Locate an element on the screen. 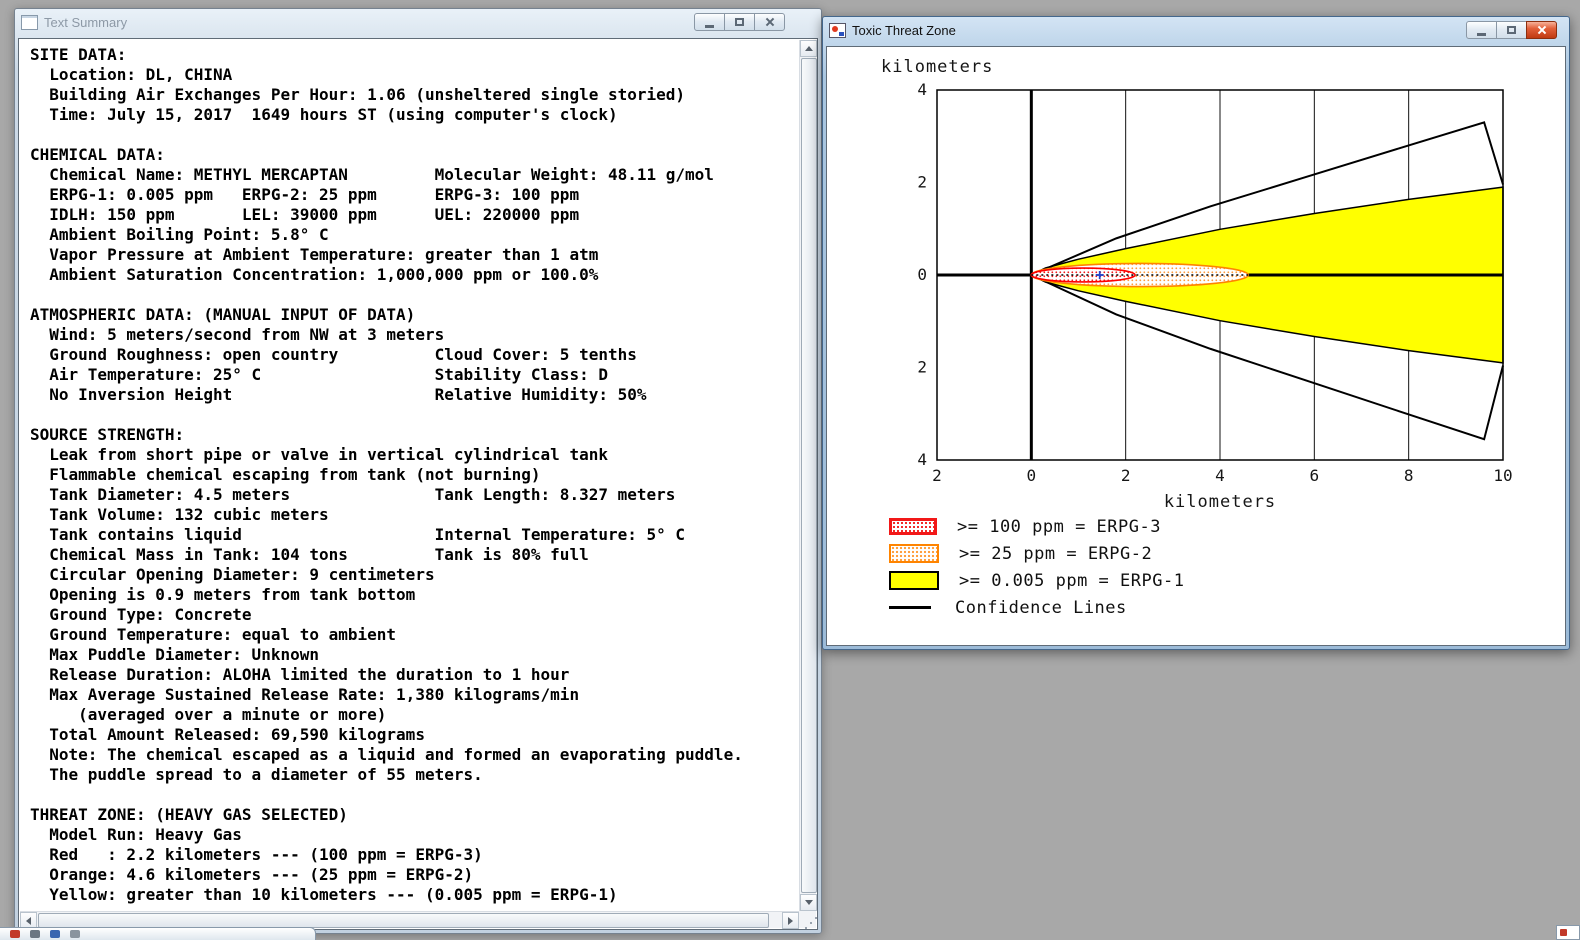 The image size is (1580, 940). ime-settings-icon is located at coordinates (75, 934).